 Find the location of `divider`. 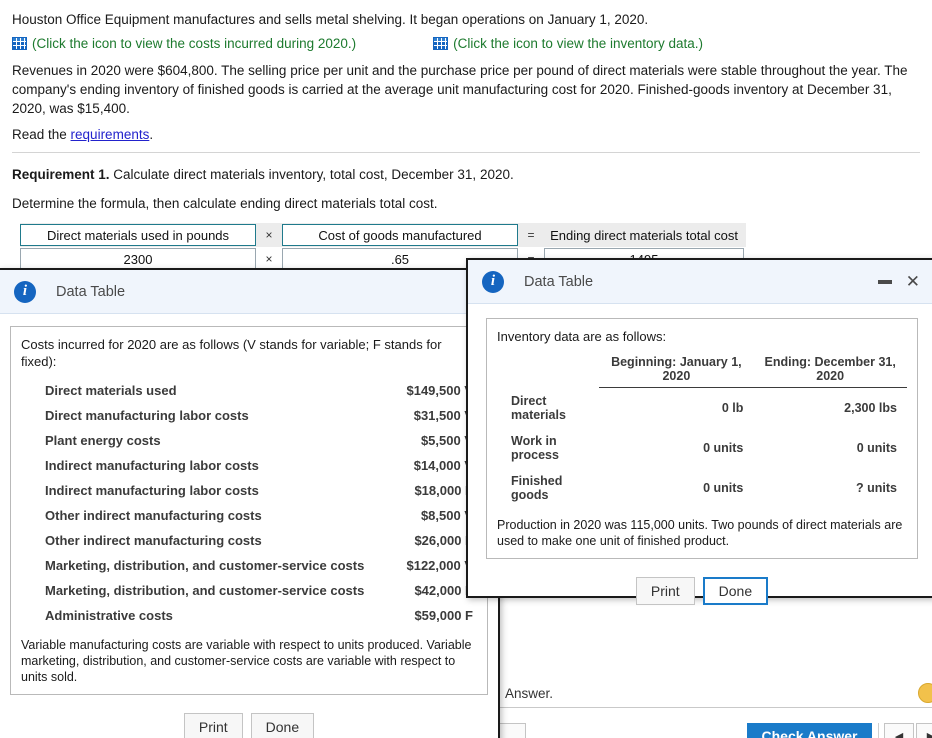

divider is located at coordinates (466, 152).